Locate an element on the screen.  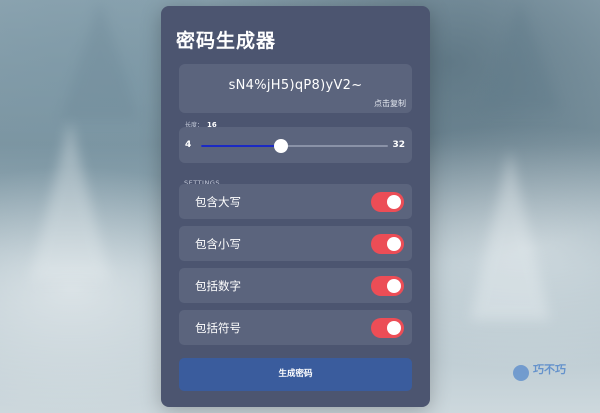
length-slider is located at coordinates (294, 146).